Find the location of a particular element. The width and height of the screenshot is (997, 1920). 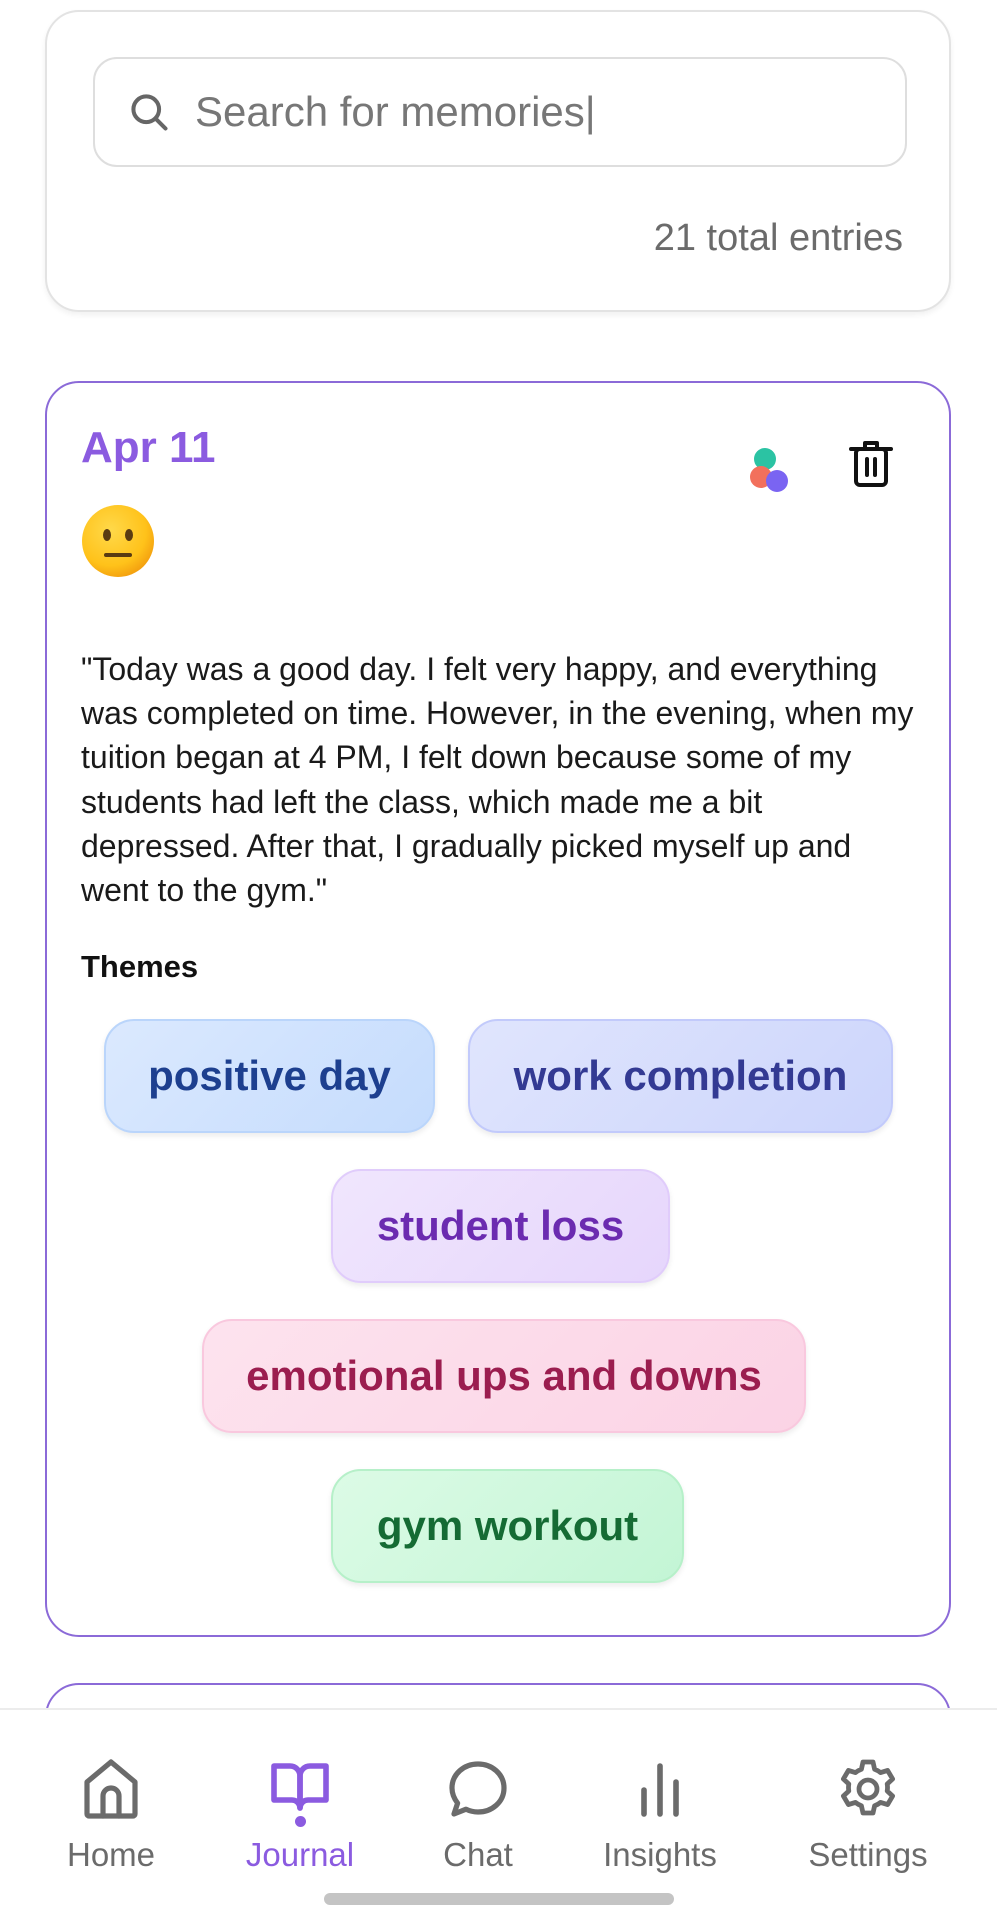

home-icon is located at coordinates (111, 1789).